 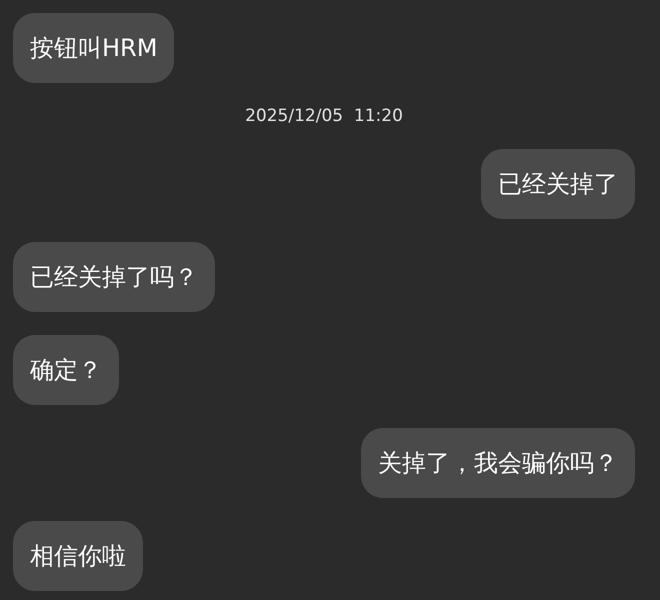 I want to click on timestamp: 2025/12/05 11:20, so click(x=324, y=116).